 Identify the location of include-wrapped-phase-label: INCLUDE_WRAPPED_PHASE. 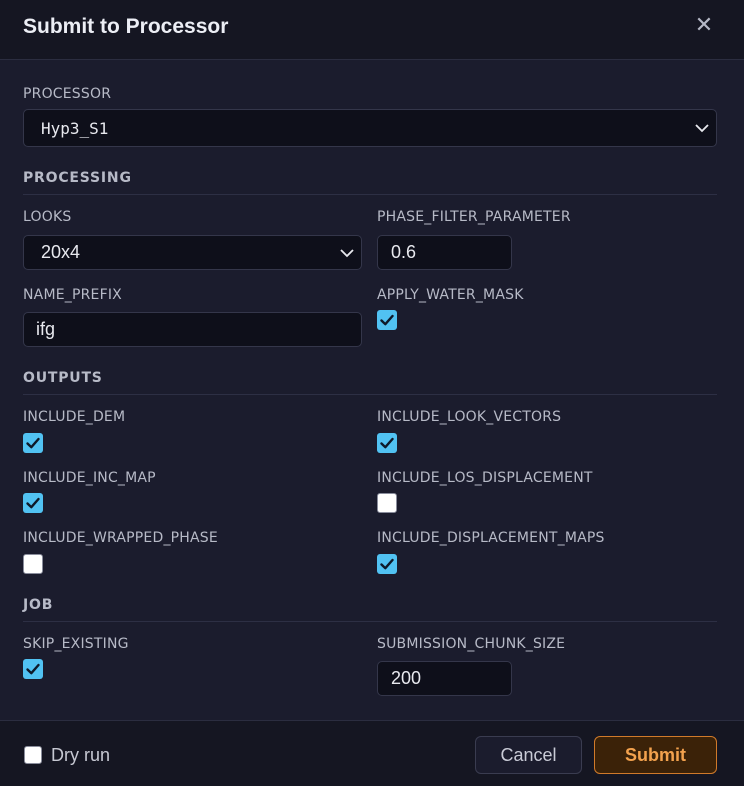
(120, 538).